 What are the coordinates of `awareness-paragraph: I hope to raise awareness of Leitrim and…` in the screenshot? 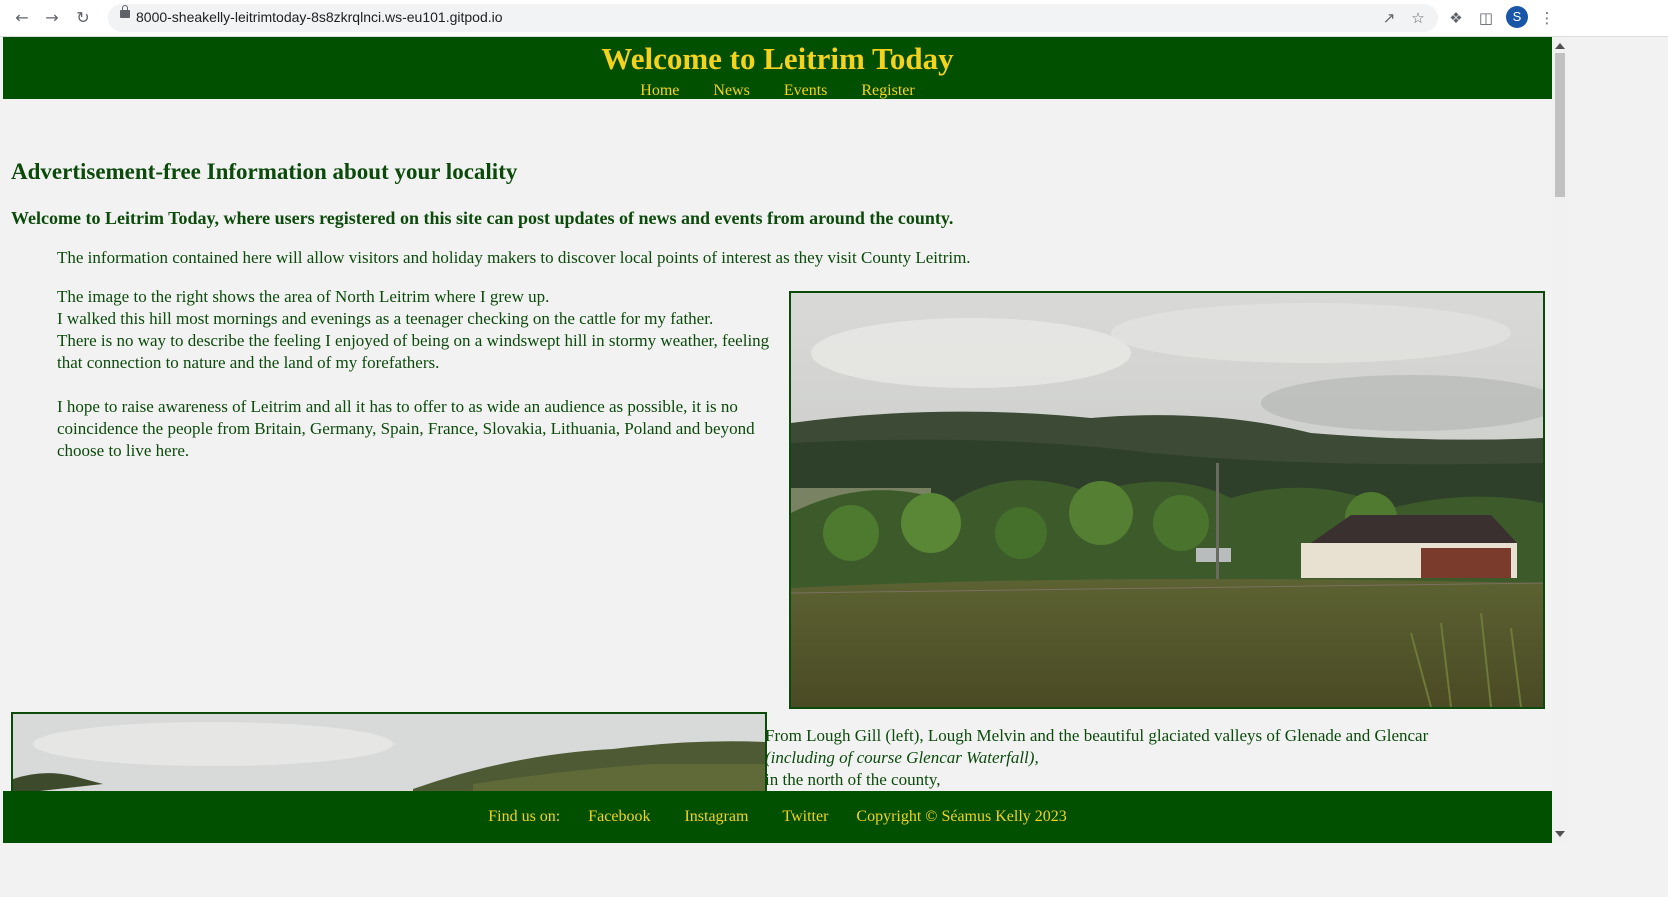 It's located at (406, 428).